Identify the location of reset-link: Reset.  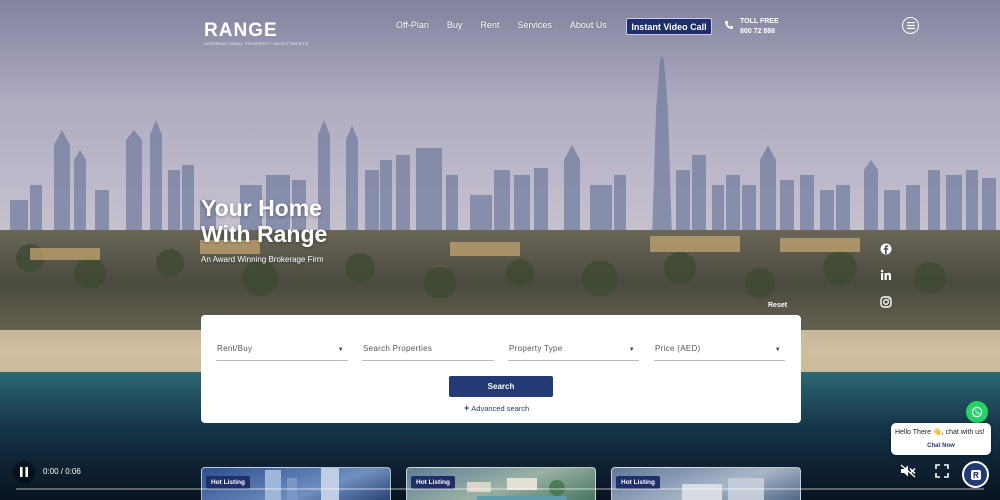
(777, 305).